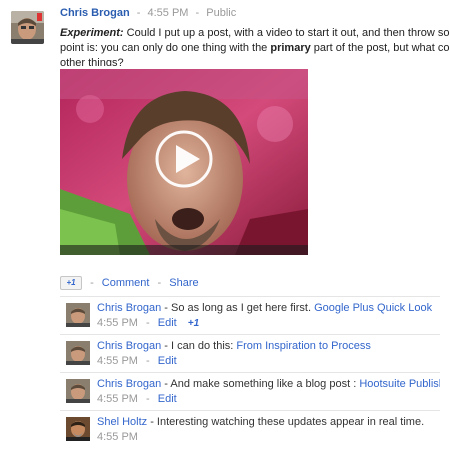 The height and width of the screenshot is (451, 450). I want to click on comment-link: Comment, so click(126, 283).